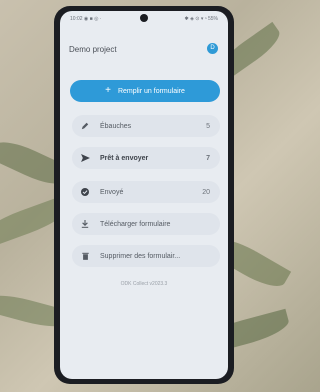  I want to click on fill-form-label: Remplir un formulaire, so click(151, 91).